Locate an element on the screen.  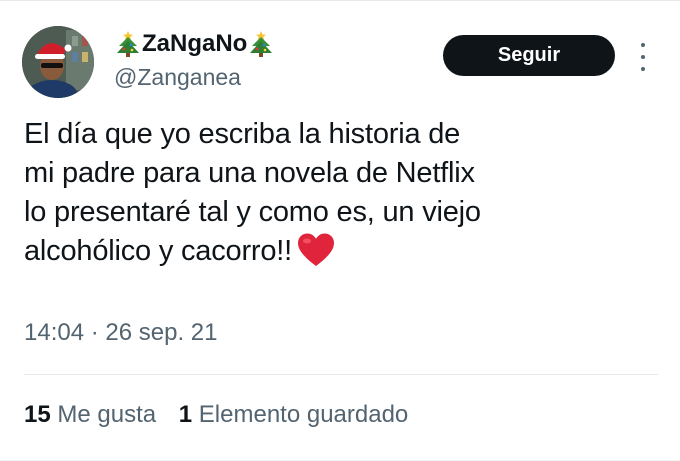
more-options-icon is located at coordinates (643, 57).